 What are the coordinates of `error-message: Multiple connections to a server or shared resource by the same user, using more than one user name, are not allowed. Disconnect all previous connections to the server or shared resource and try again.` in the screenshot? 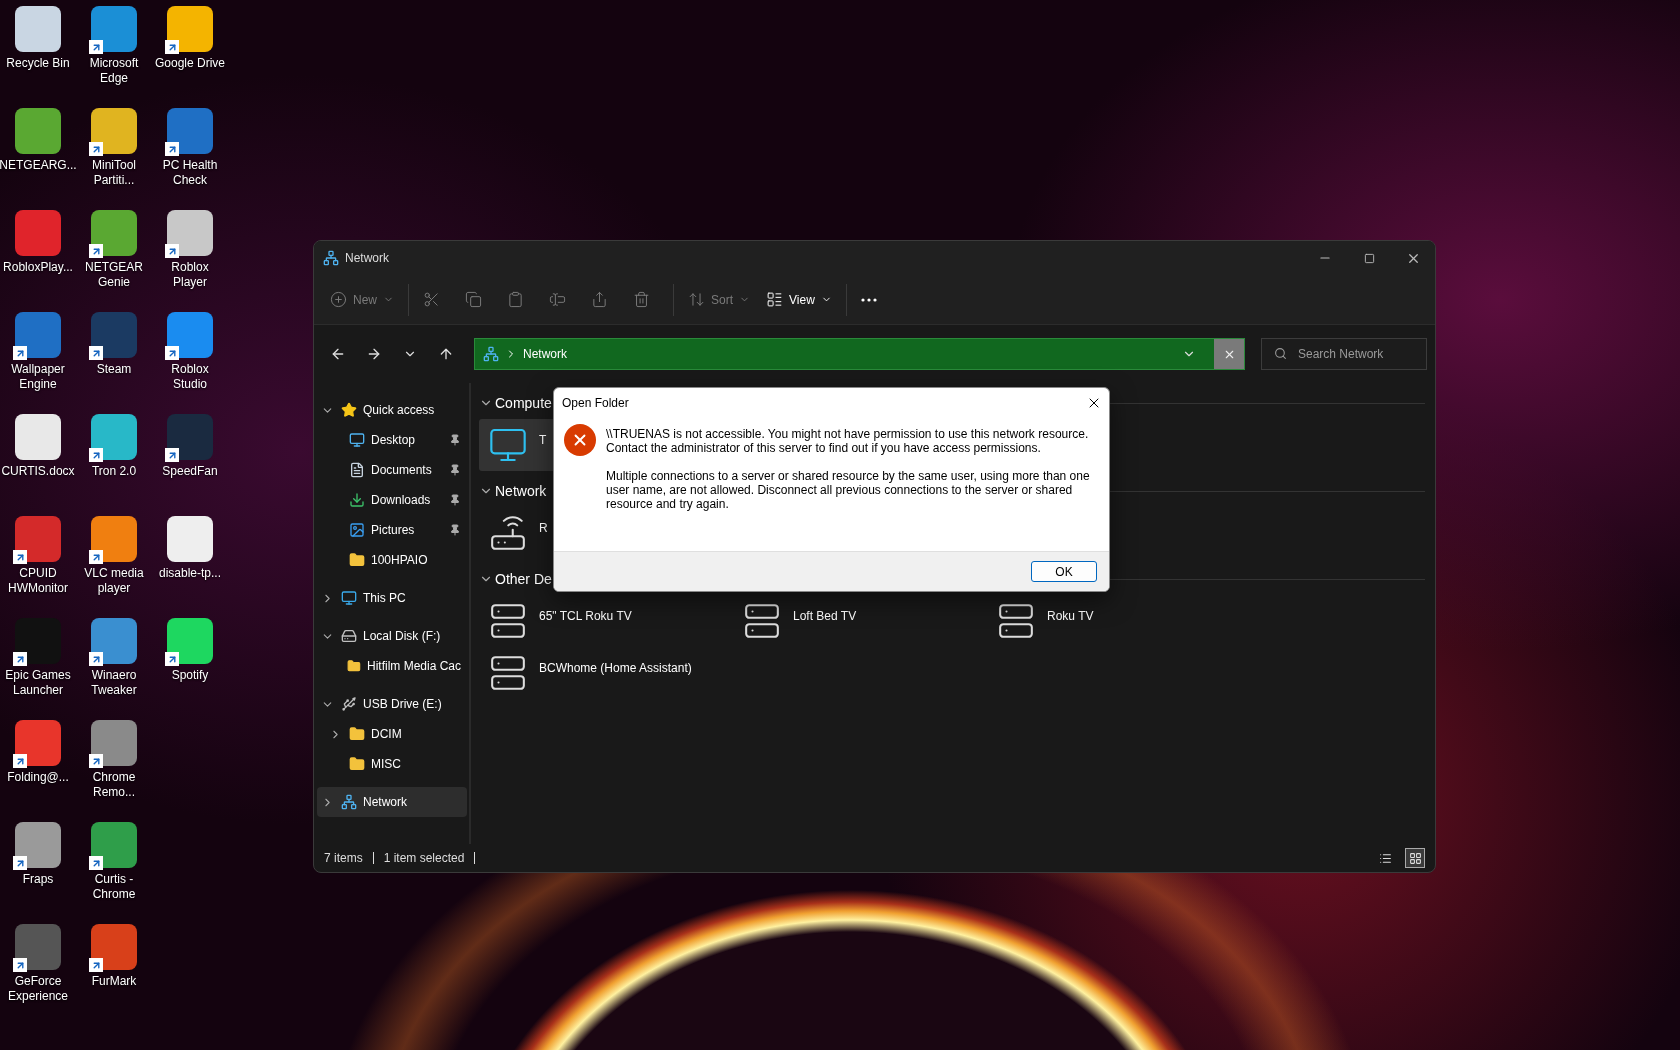 It's located at (848, 490).